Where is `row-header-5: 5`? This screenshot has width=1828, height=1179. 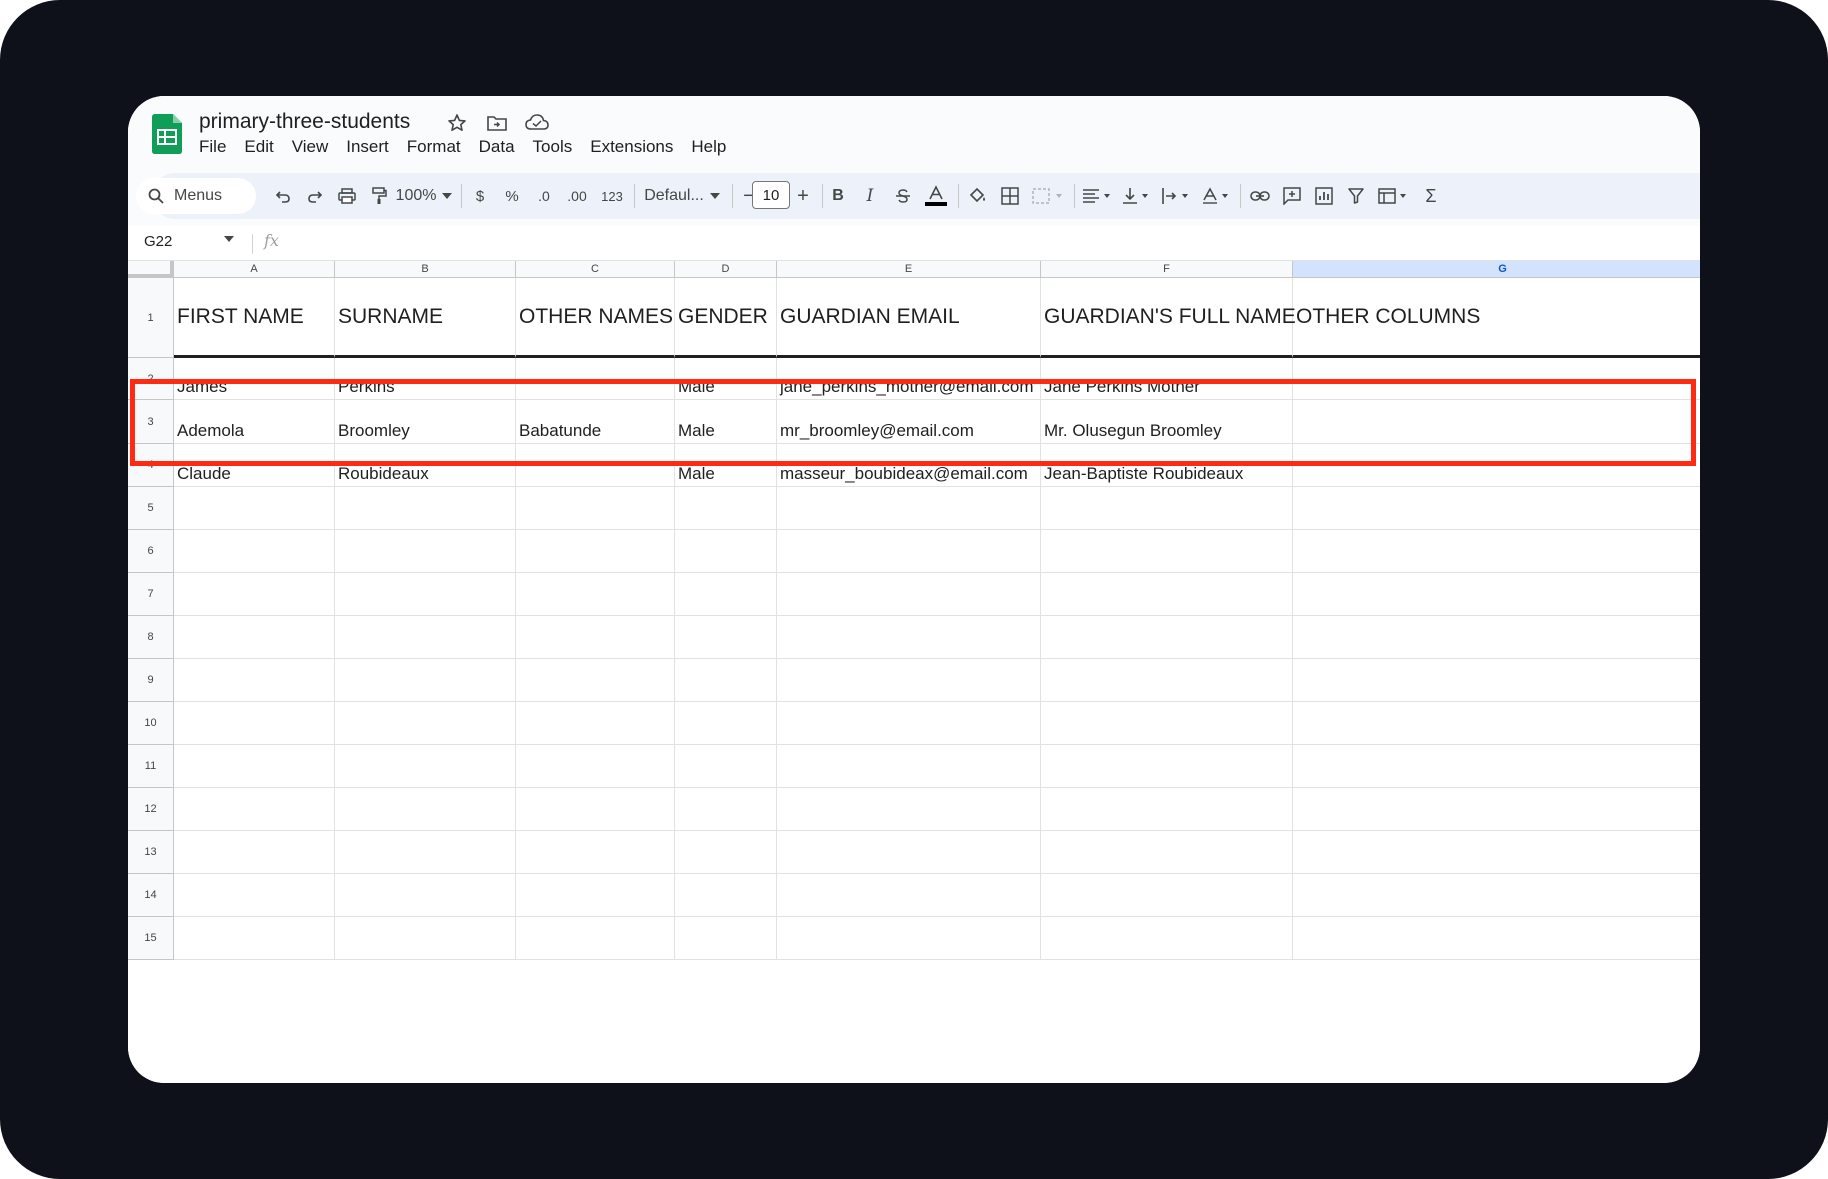 row-header-5: 5 is located at coordinates (151, 508).